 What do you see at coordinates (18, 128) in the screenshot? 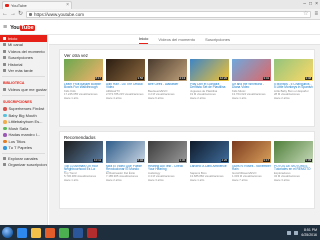
I see `sidebar-item-label: Mosh Salla` at bounding box center [18, 128].